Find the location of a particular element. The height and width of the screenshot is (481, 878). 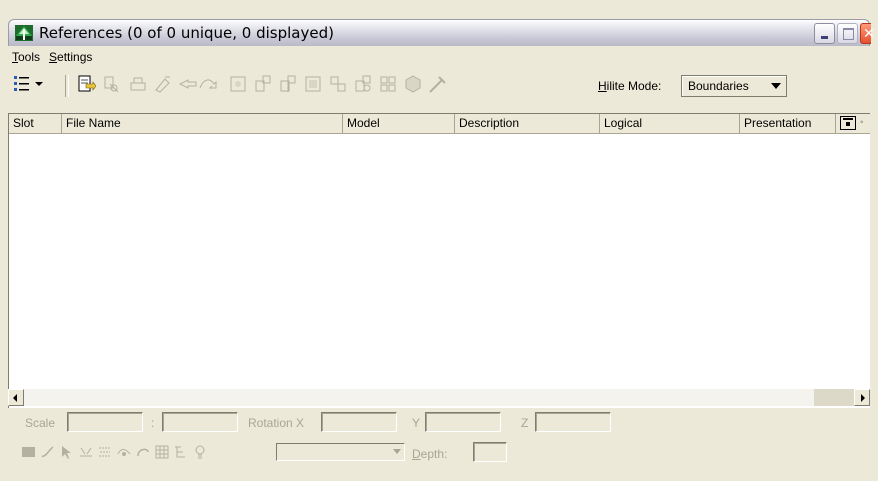

scroll-right-icon is located at coordinates (863, 398).